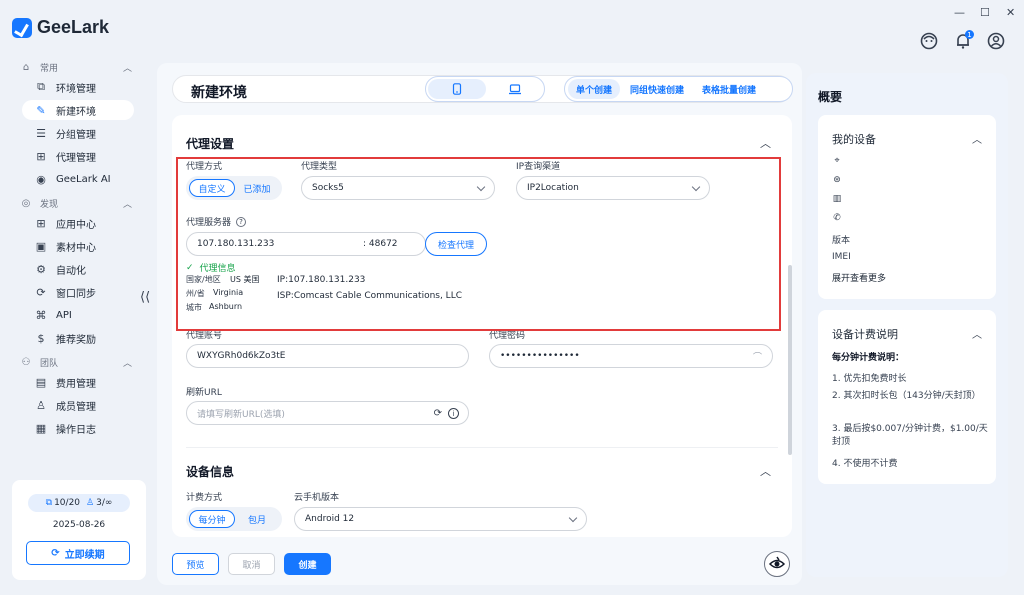 This screenshot has width=1024, height=595. Describe the element at coordinates (837, 180) in the screenshot. I see `tag-icon: ⊛` at that location.